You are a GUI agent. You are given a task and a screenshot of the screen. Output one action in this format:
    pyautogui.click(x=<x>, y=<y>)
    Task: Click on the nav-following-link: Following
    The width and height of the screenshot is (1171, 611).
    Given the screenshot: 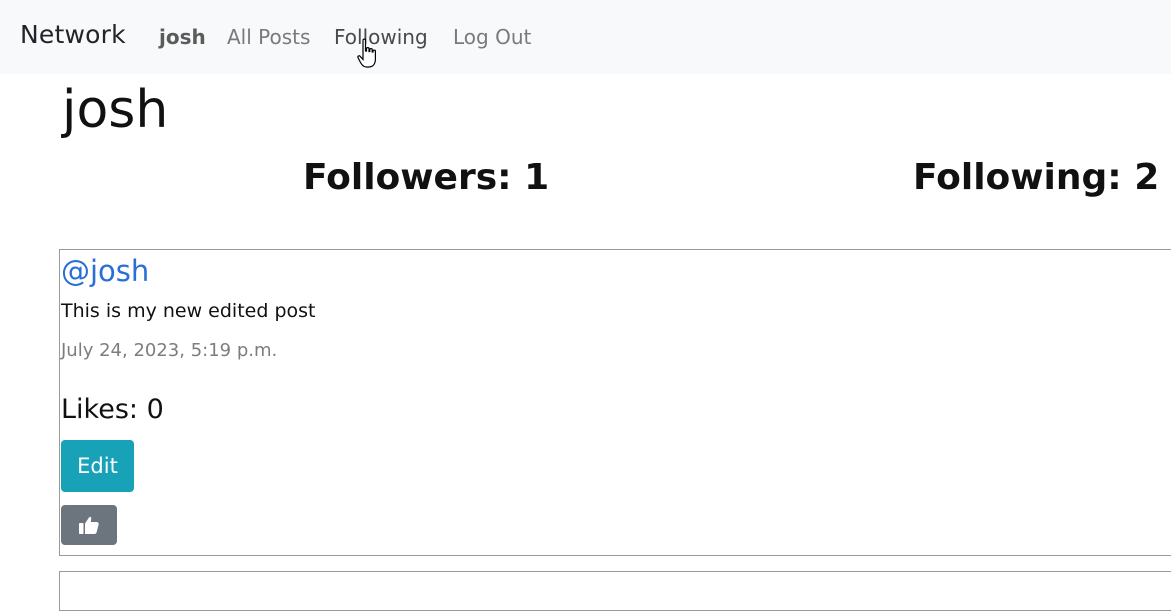 What is the action you would take?
    pyautogui.click(x=381, y=37)
    